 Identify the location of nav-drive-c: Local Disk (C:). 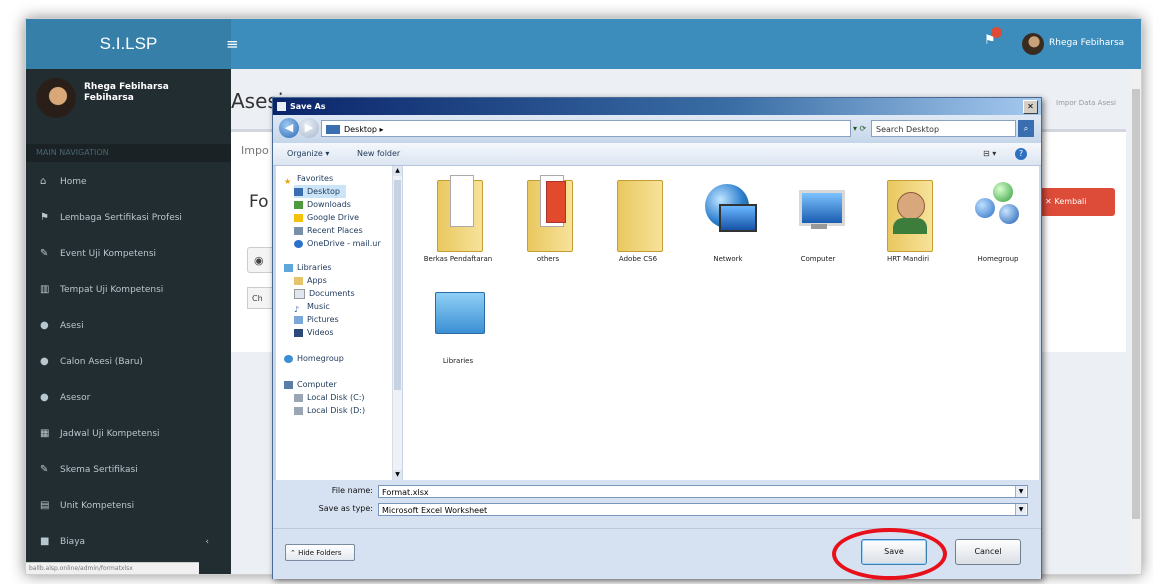
(329, 397).